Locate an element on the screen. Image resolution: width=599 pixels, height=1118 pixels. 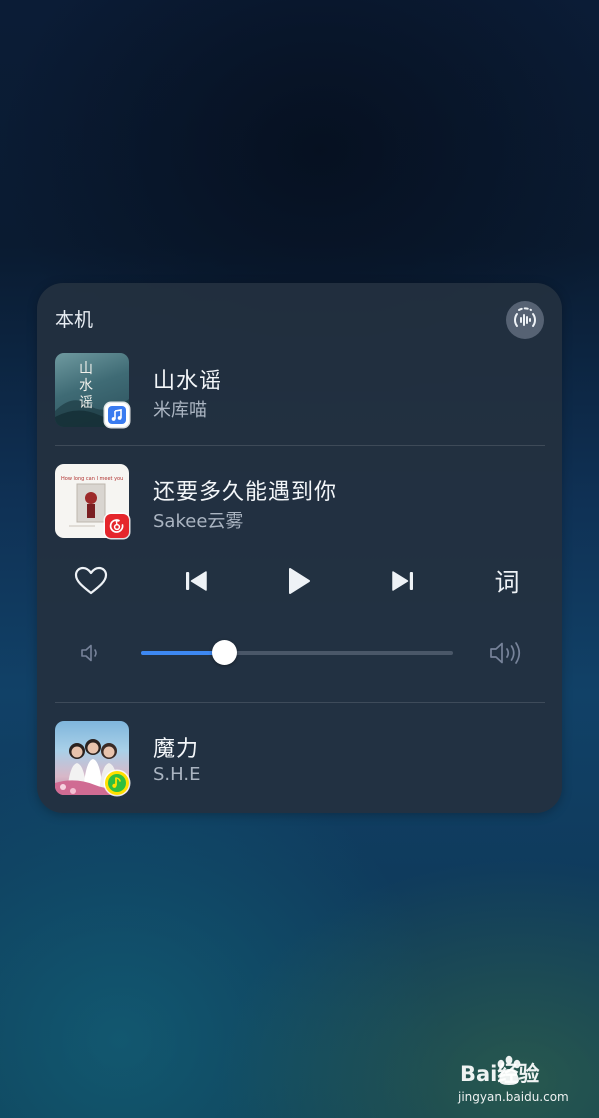
next-button is located at coordinates (403, 581).